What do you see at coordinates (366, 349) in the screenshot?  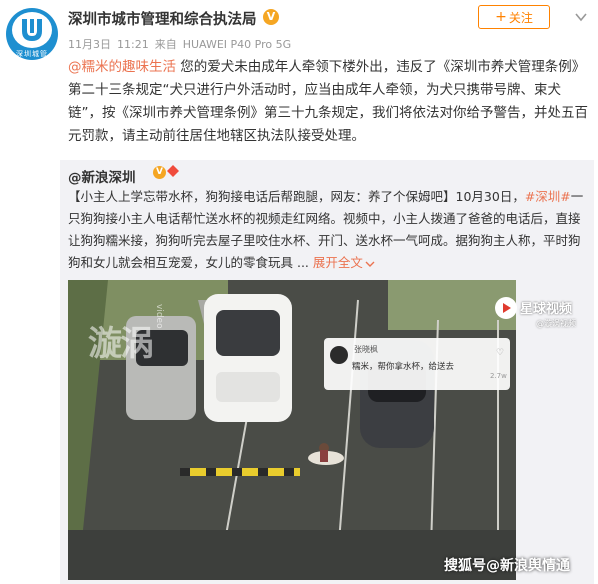 I see `caller-name: 张晓枫` at bounding box center [366, 349].